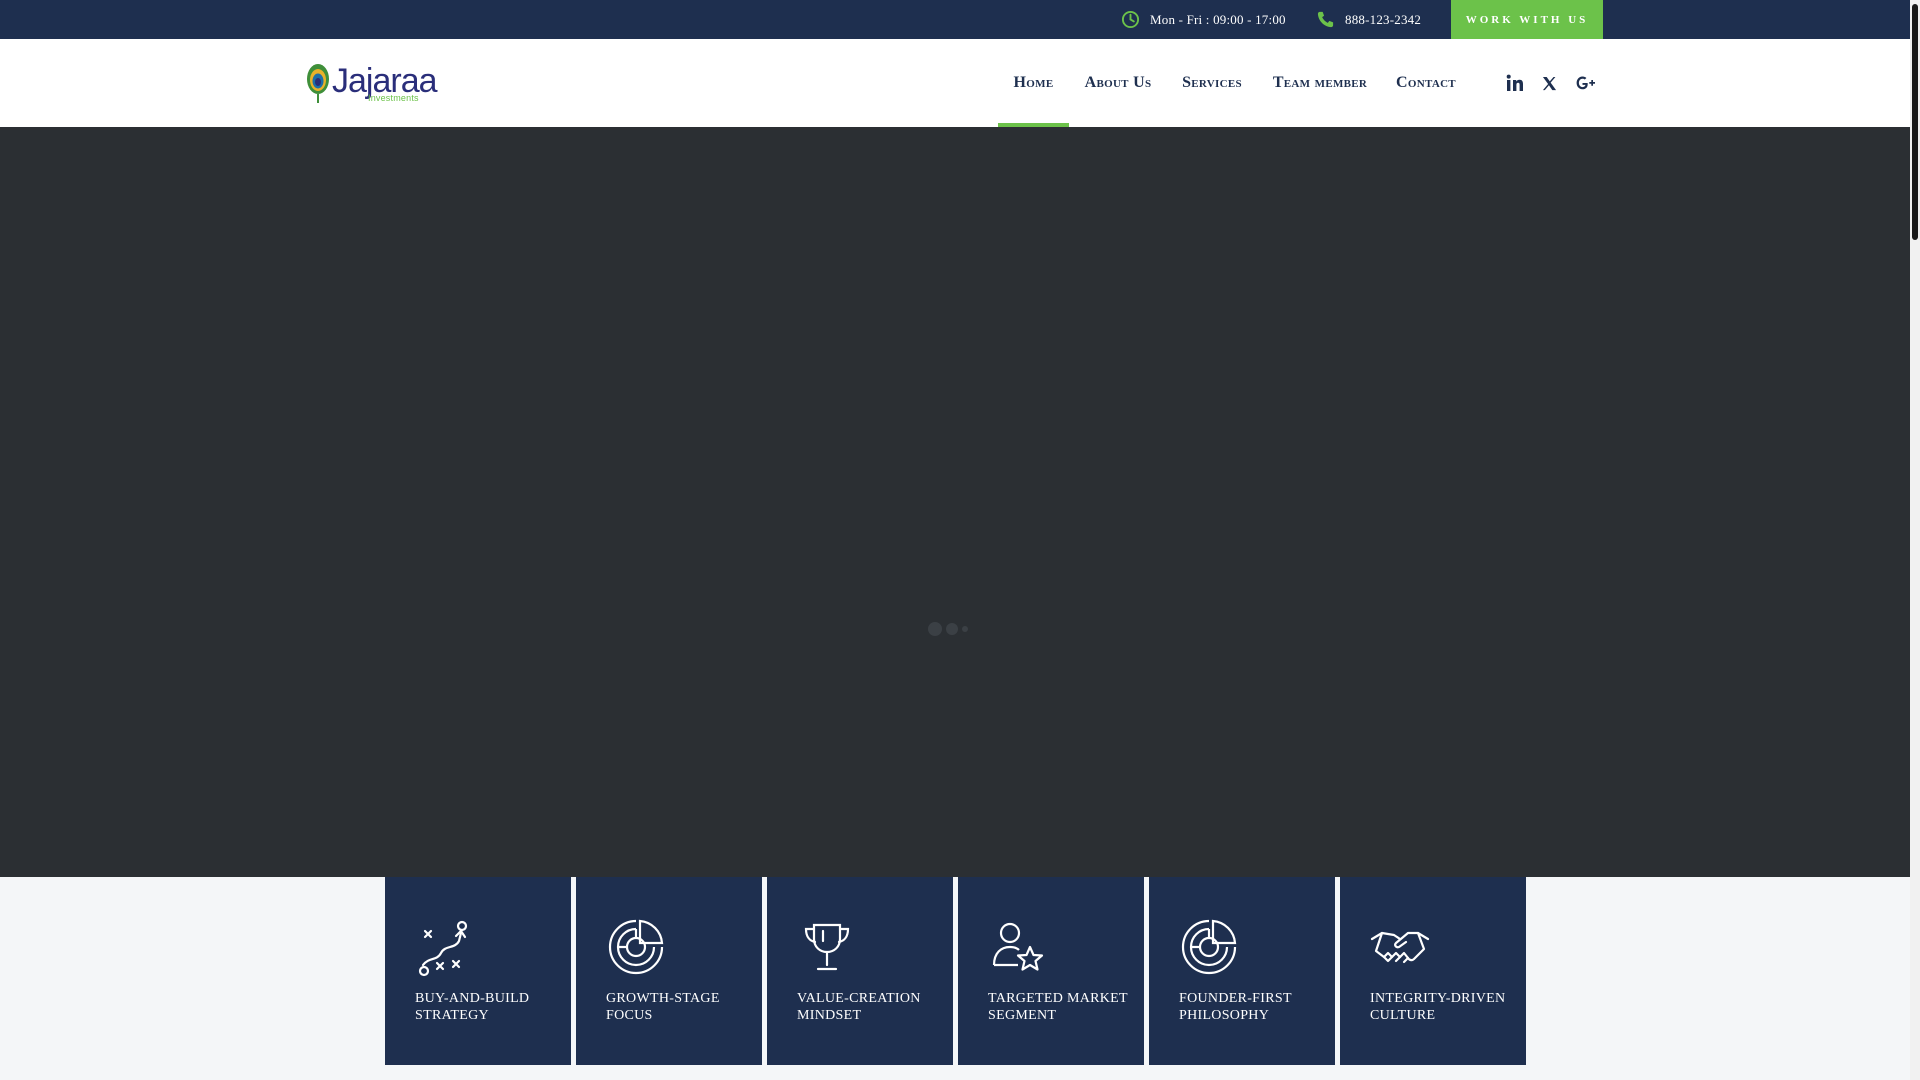 This screenshot has width=1920, height=1080. Describe the element at coordinates (1438, 1007) in the screenshot. I see `feature-label: INTEGRITY-DRIVEN CULTURE` at that location.